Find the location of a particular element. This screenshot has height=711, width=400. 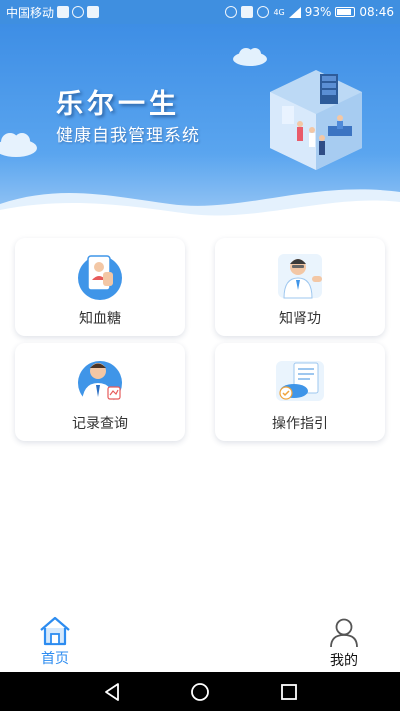

record-icon is located at coordinates (100, 383).